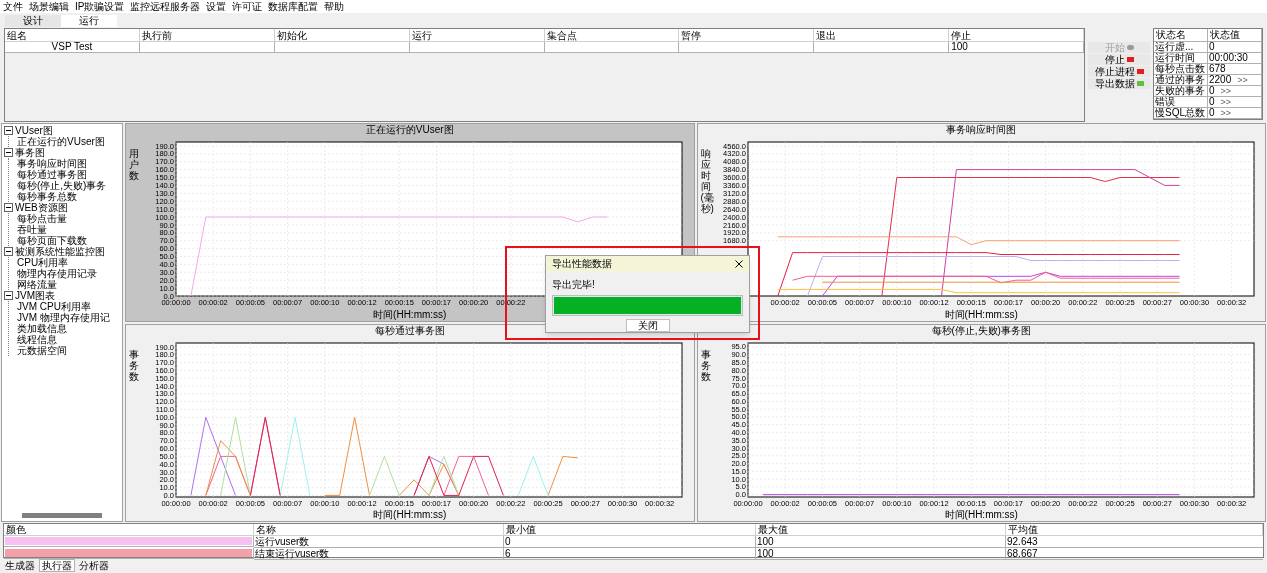 The image size is (1267, 573). What do you see at coordinates (1220, 80) in the screenshot?
I see `table-cell: 2200` at bounding box center [1220, 80].